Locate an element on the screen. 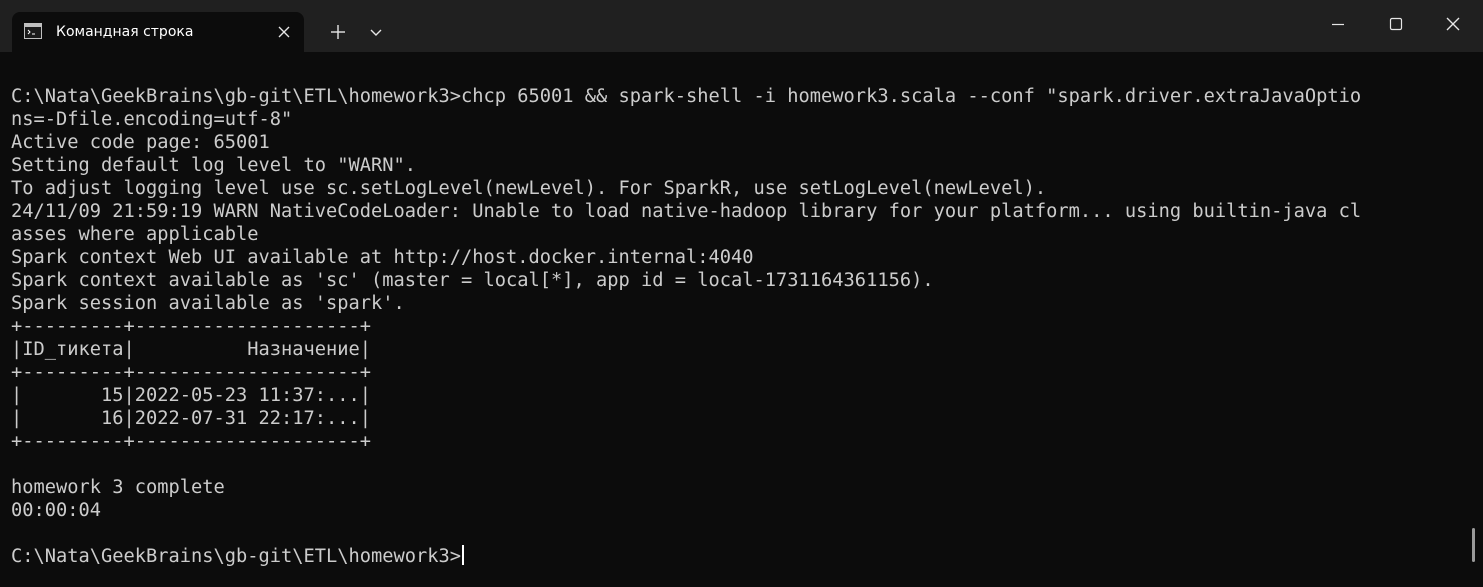 Image resolution: width=1483 pixels, height=587 pixels. terminal-line: Active code page: 65001 is located at coordinates (140, 142).